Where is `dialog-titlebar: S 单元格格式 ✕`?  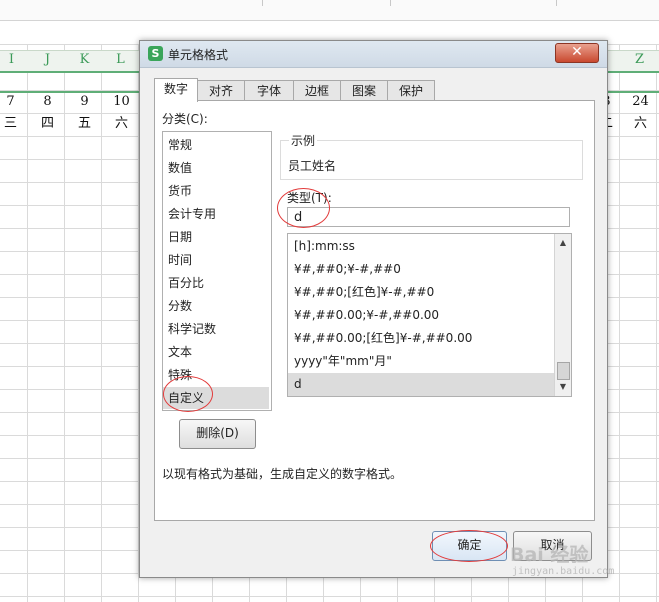 dialog-titlebar: S 单元格格式 ✕ is located at coordinates (373, 54).